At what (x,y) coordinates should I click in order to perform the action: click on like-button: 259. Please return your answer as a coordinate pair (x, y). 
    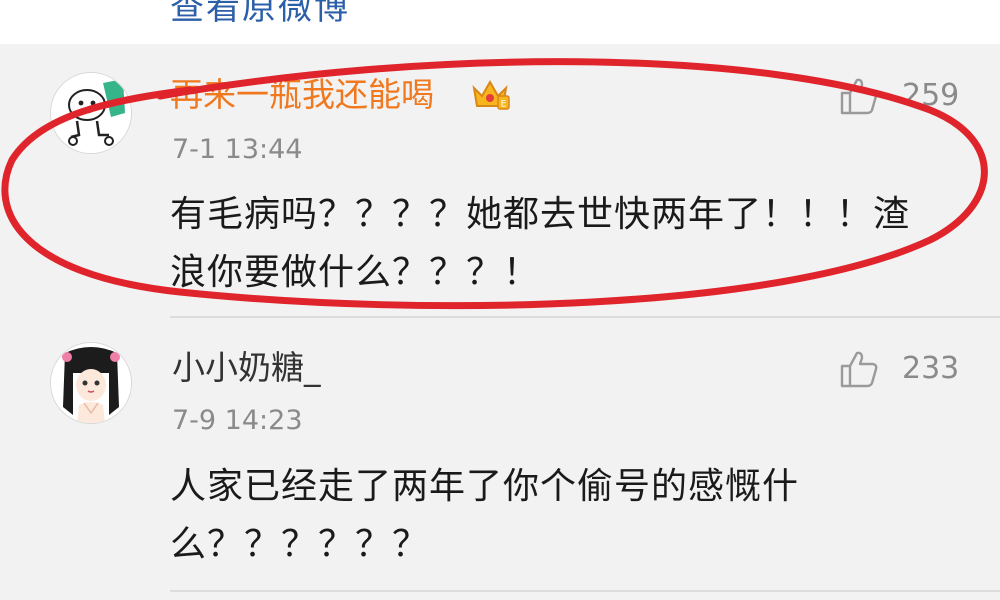
    Looking at the image, I should click on (898, 96).